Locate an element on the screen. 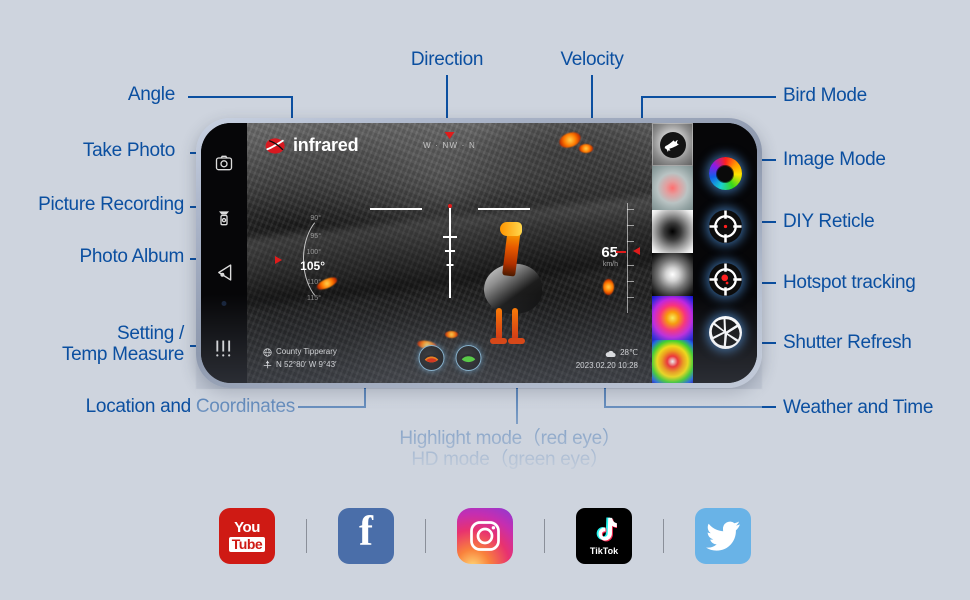 Image resolution: width=970 pixels, height=600 pixels. hotspot-icon is located at coordinates (725, 279).